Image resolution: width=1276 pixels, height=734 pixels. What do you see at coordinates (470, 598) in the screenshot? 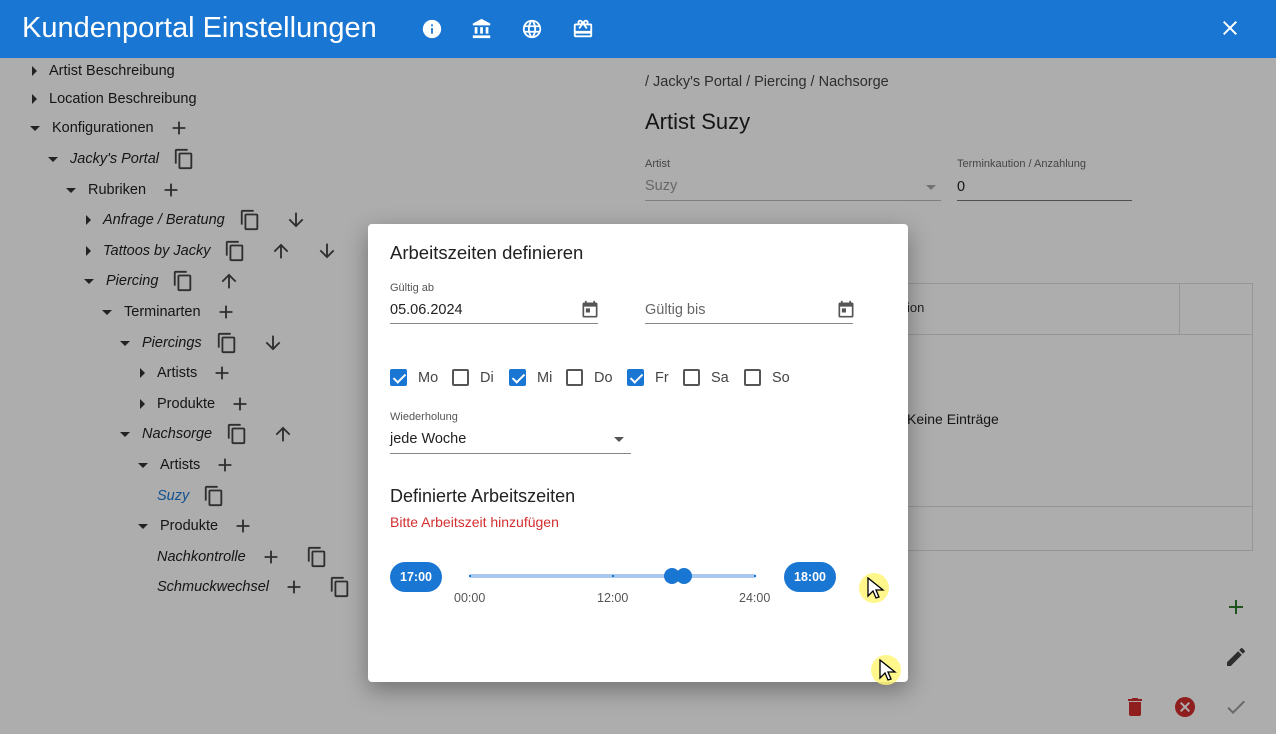
I see `slider-label-start: 00:00` at bounding box center [470, 598].